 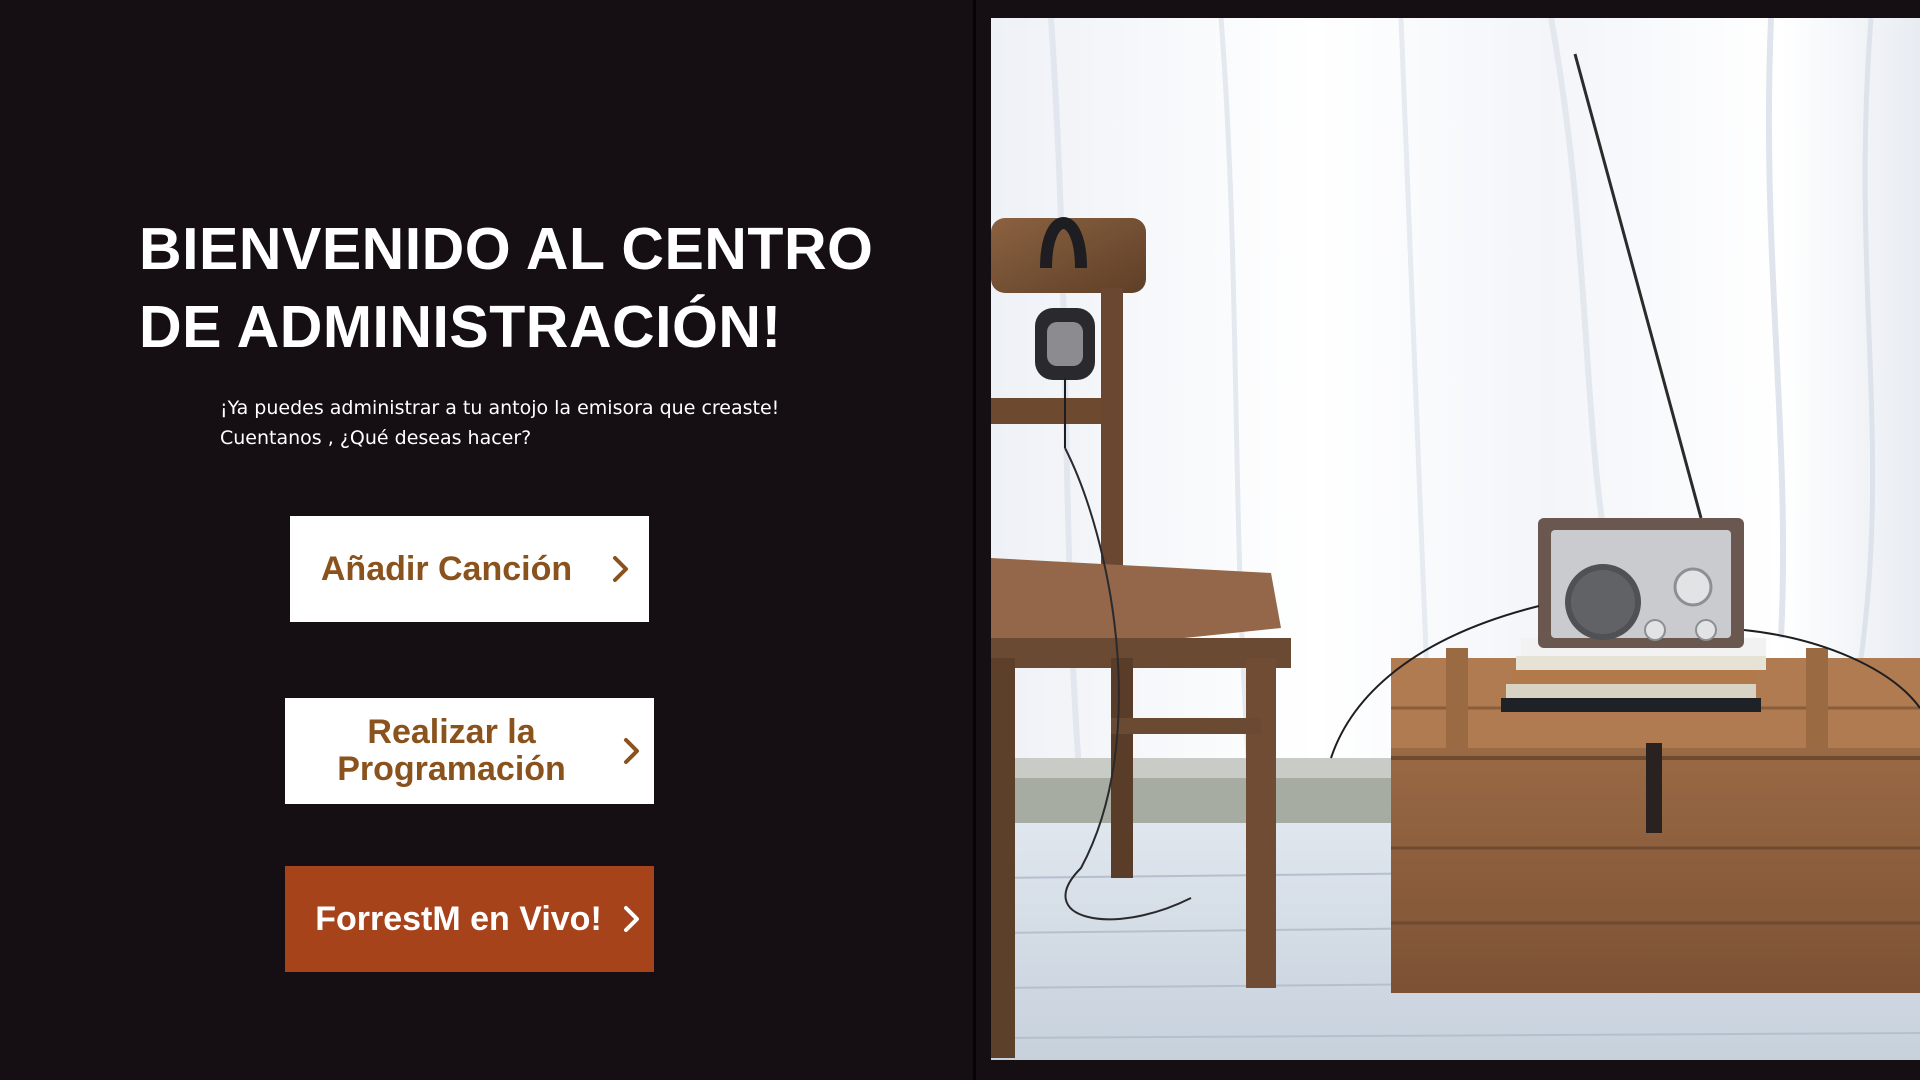 I want to click on subtitle-line-2: Cuentanos , ¿Qué deseas hacer?, so click(x=376, y=438).